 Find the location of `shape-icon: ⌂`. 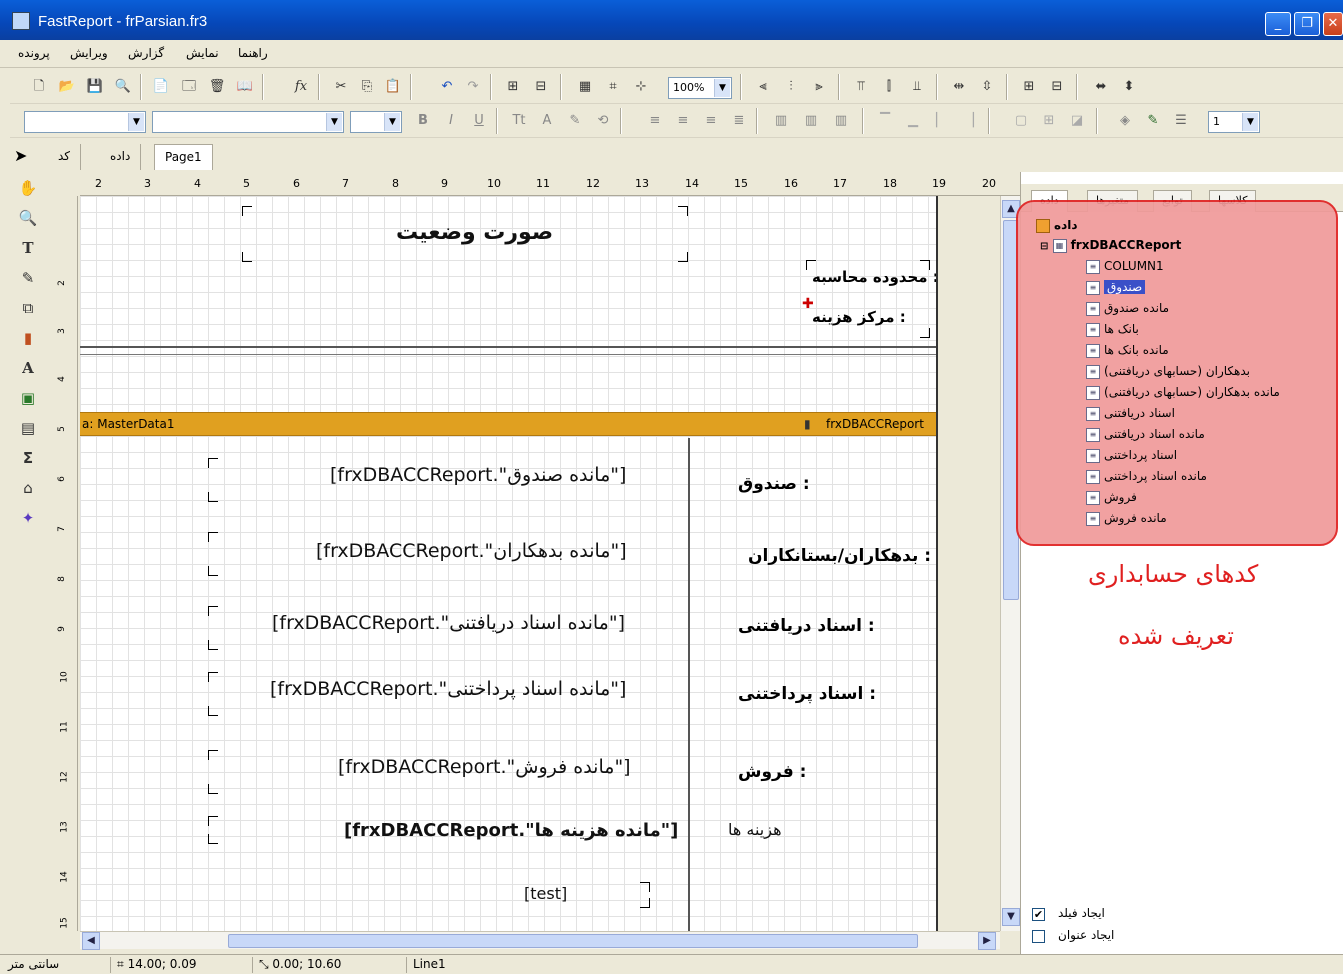

shape-icon: ⌂ is located at coordinates (28, 488).